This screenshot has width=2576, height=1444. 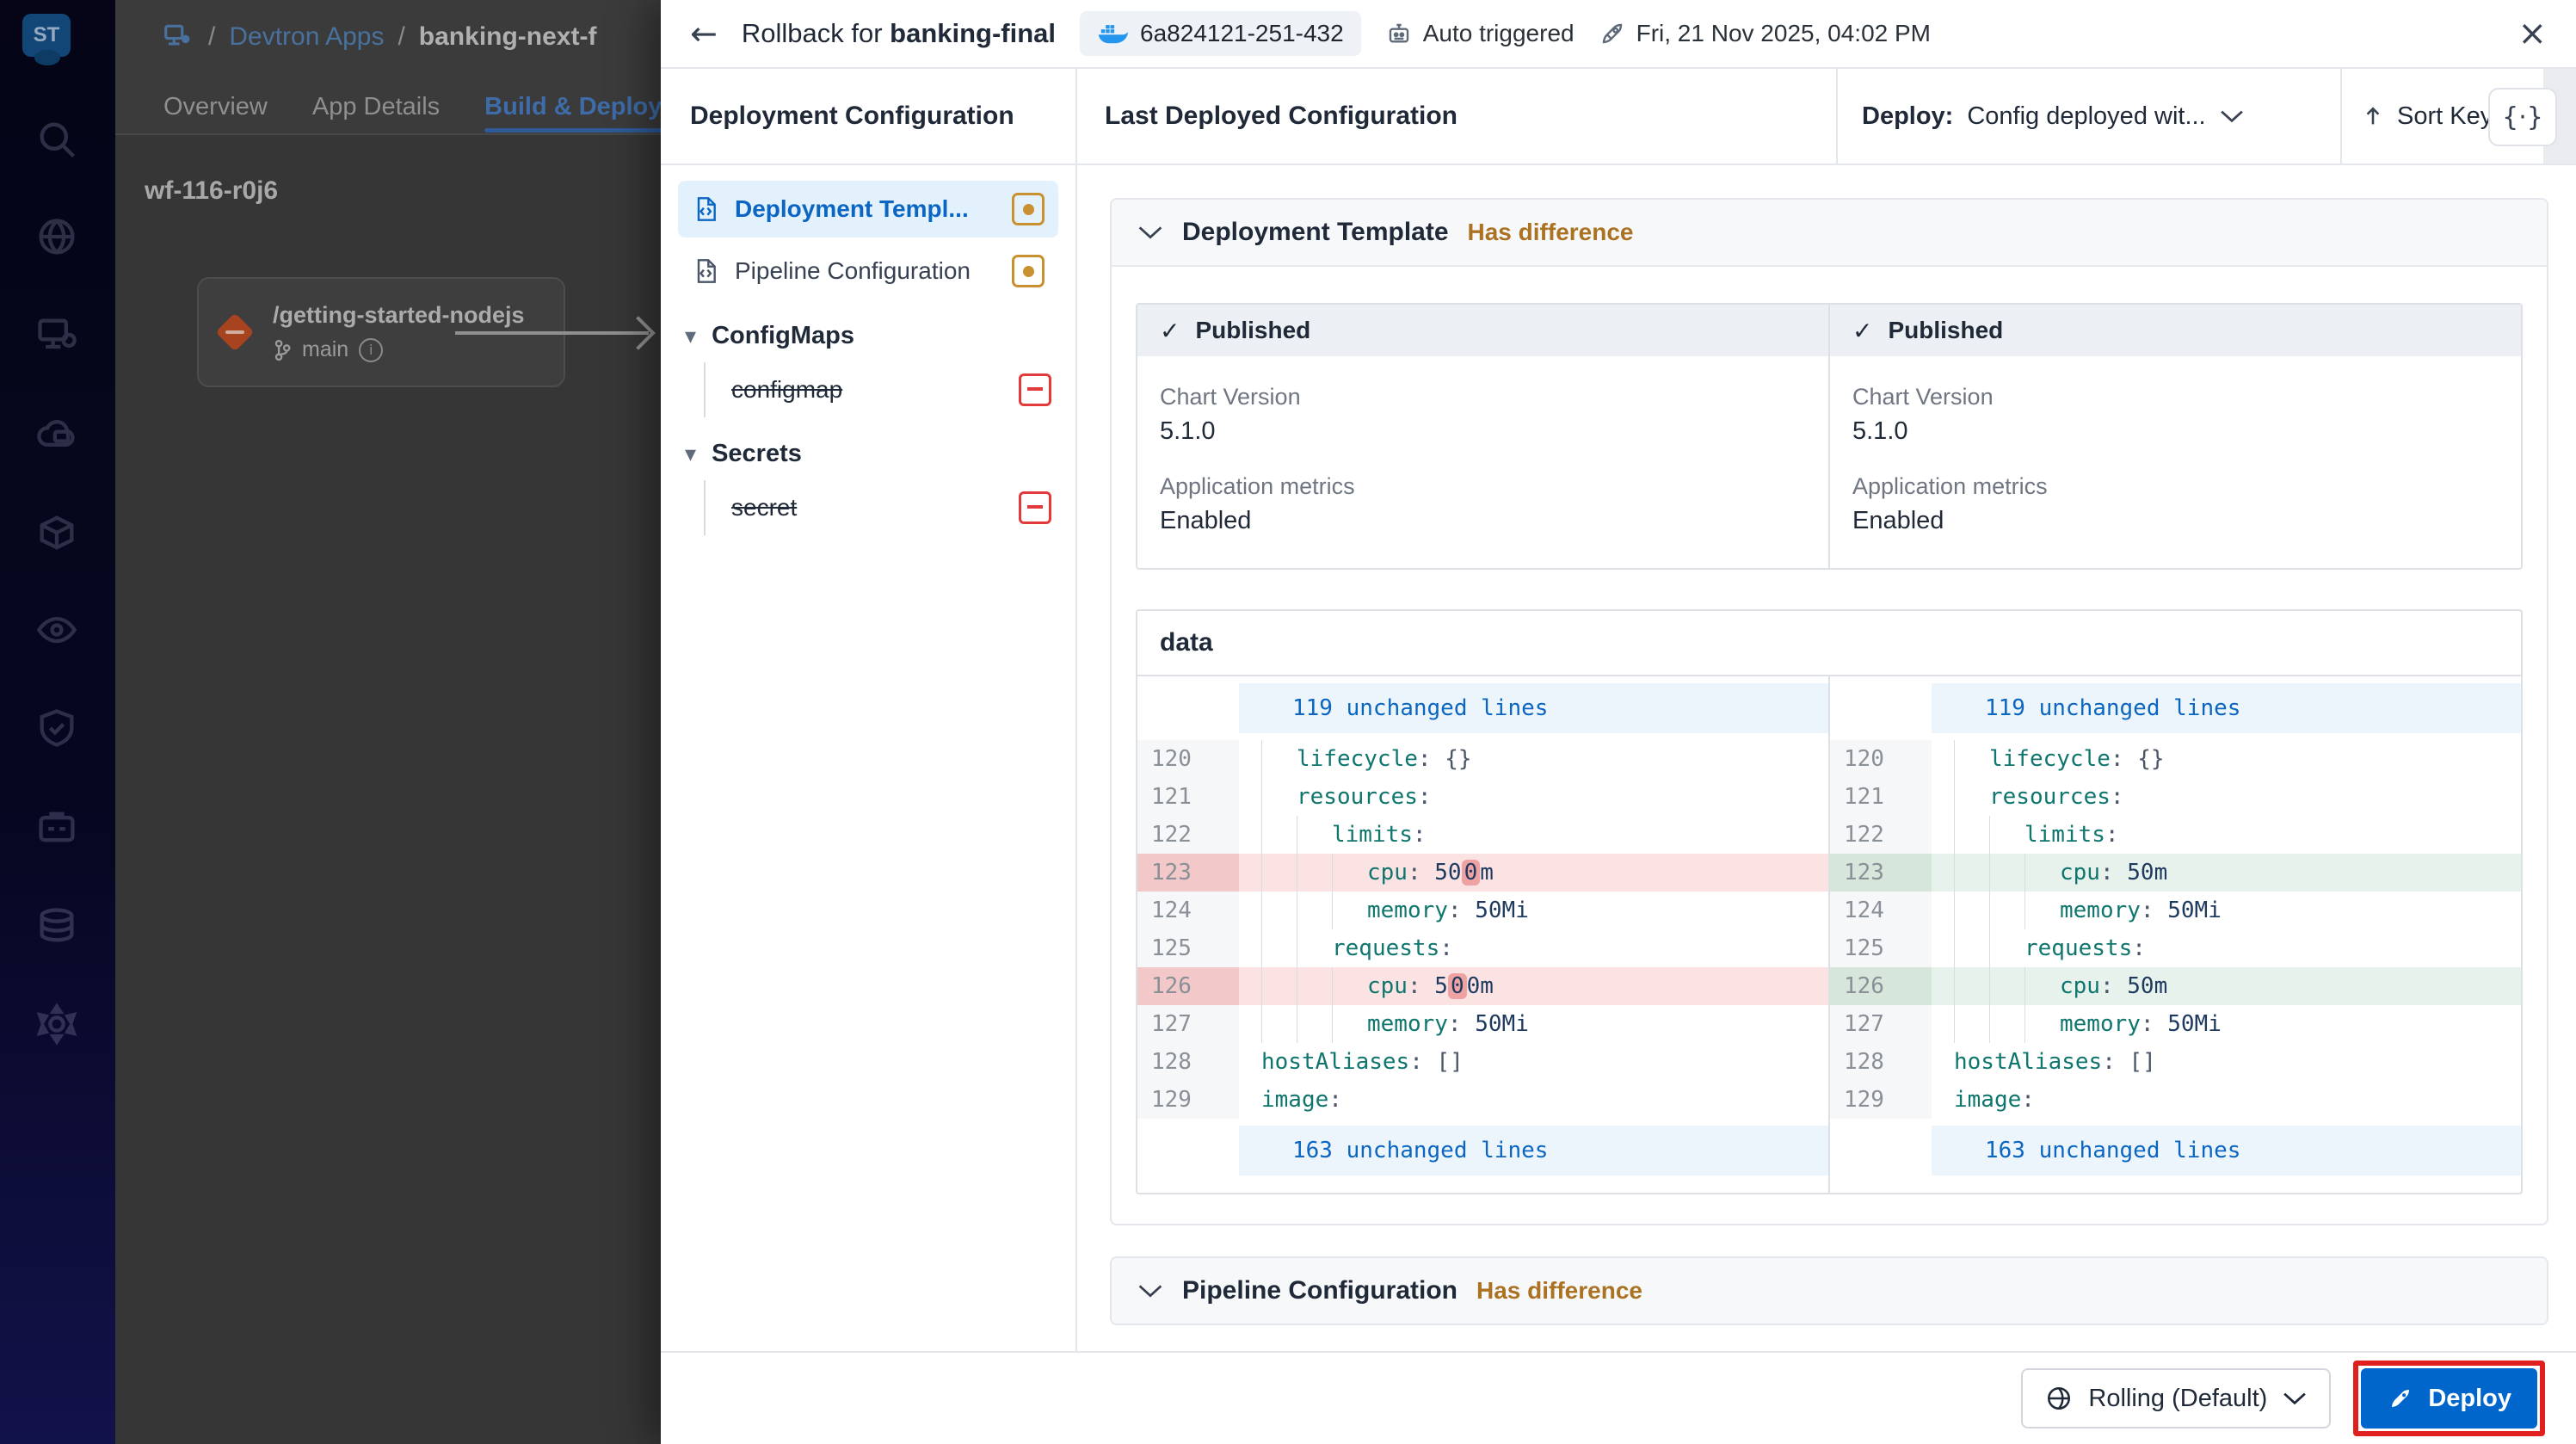 What do you see at coordinates (853, 270) in the screenshot?
I see `item-label: Pipeline Configuration` at bounding box center [853, 270].